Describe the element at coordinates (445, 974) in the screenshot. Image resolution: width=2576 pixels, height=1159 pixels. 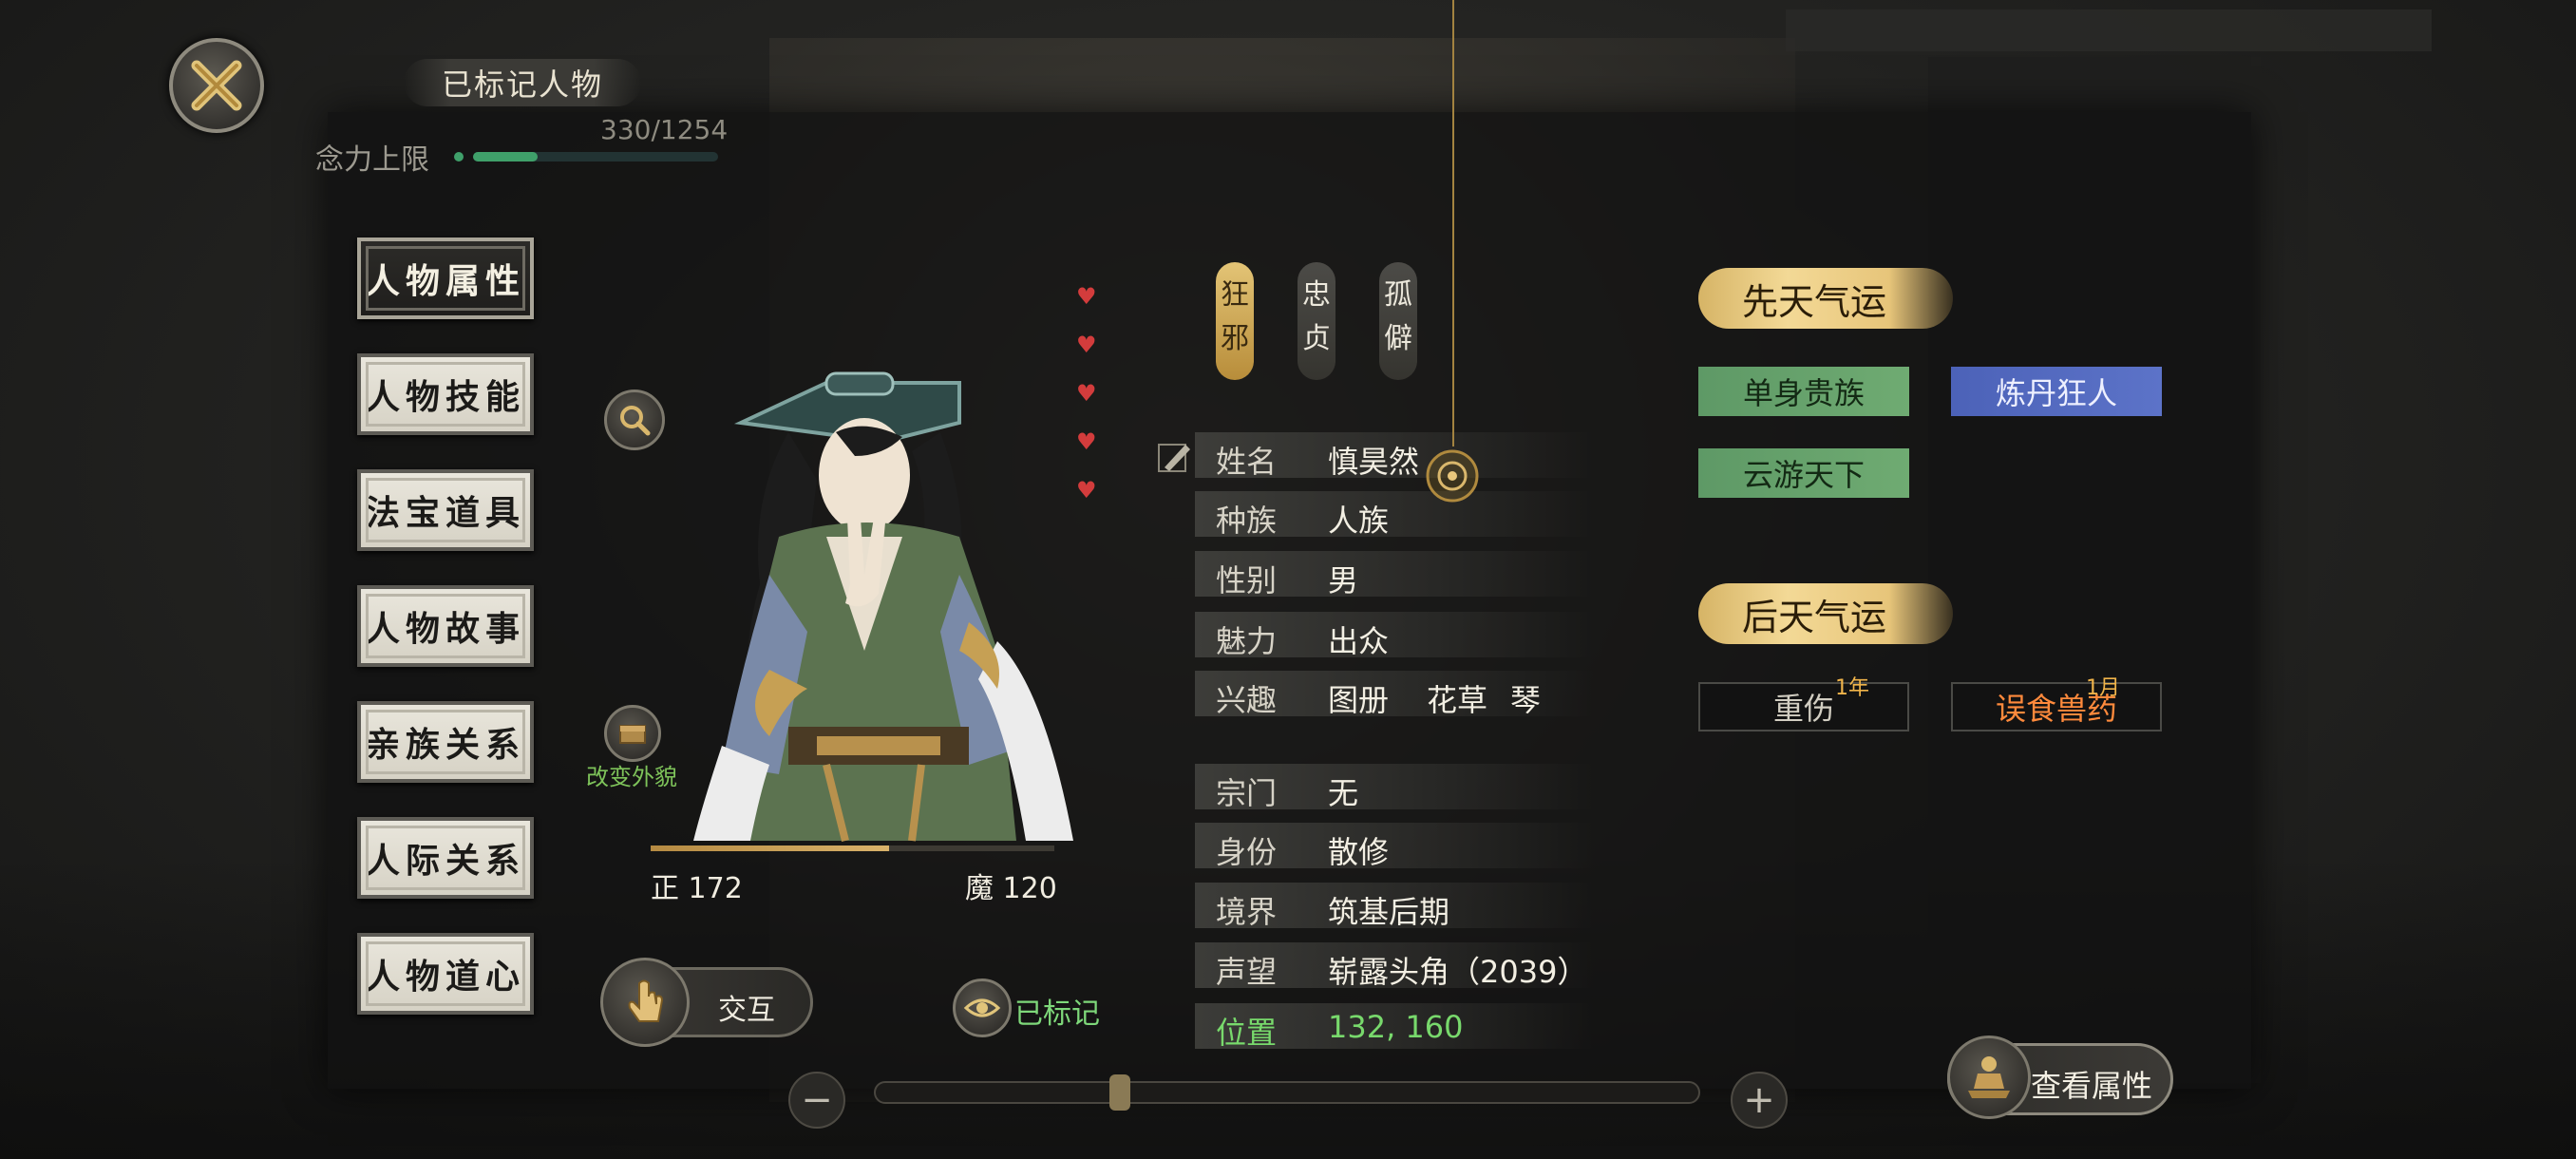
I see `tab-6: 人物道心` at that location.